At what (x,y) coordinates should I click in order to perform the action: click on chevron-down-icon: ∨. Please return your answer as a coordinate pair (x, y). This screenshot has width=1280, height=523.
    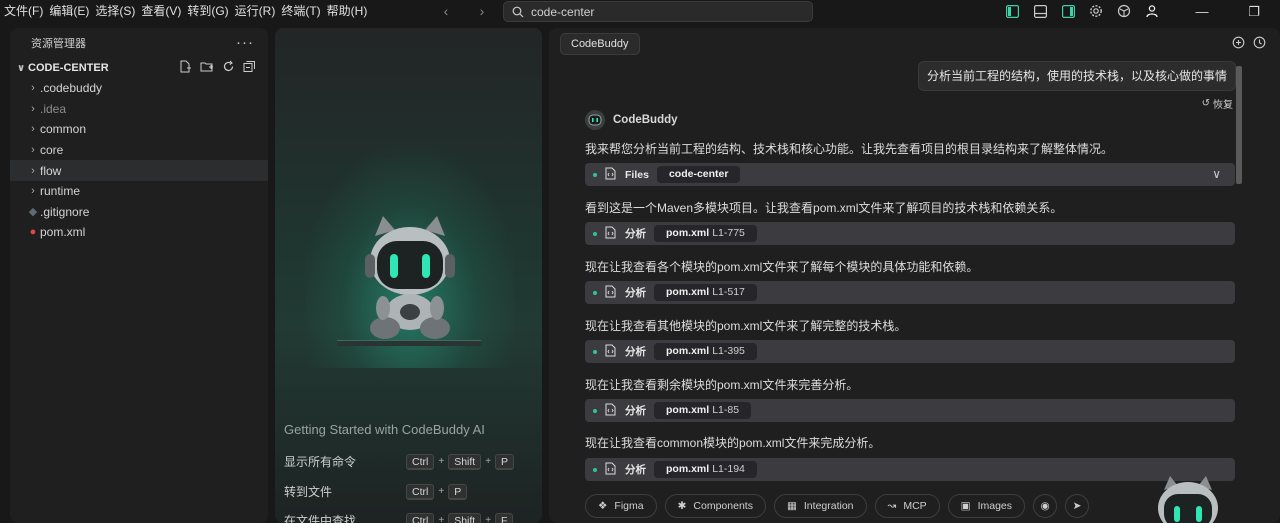
    Looking at the image, I should click on (1216, 174).